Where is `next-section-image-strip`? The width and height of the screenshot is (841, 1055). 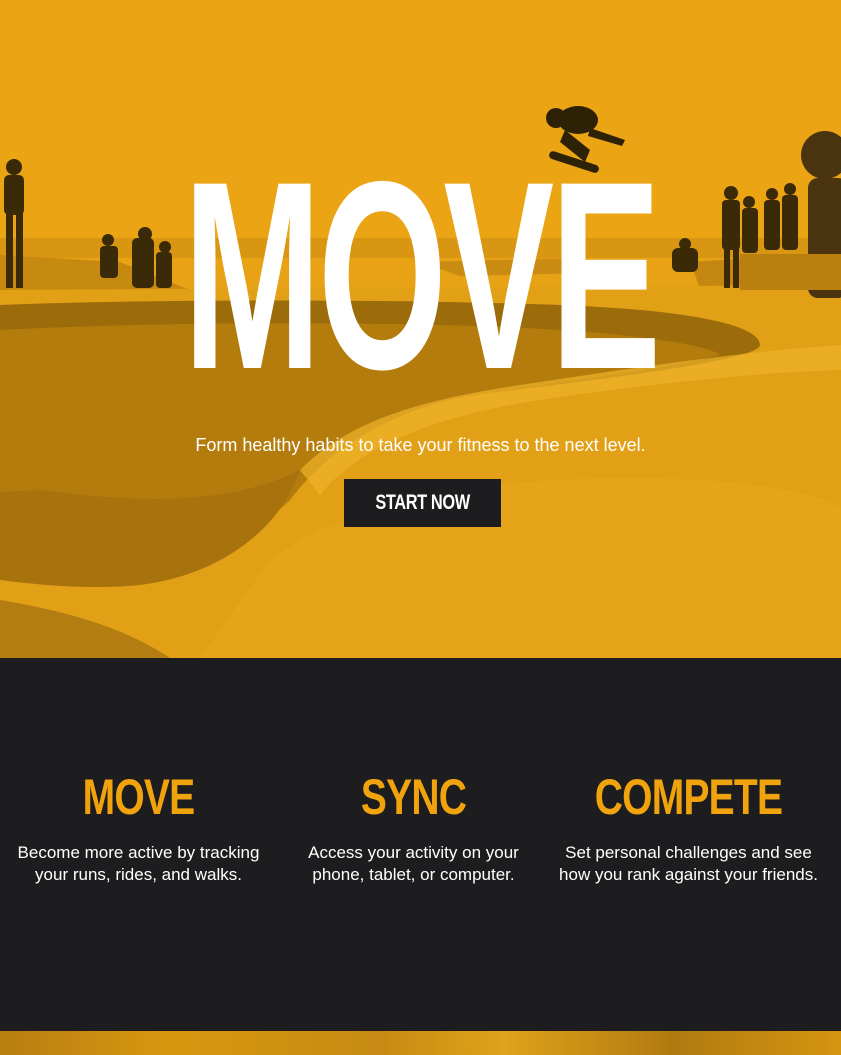 next-section-image-strip is located at coordinates (420, 1043).